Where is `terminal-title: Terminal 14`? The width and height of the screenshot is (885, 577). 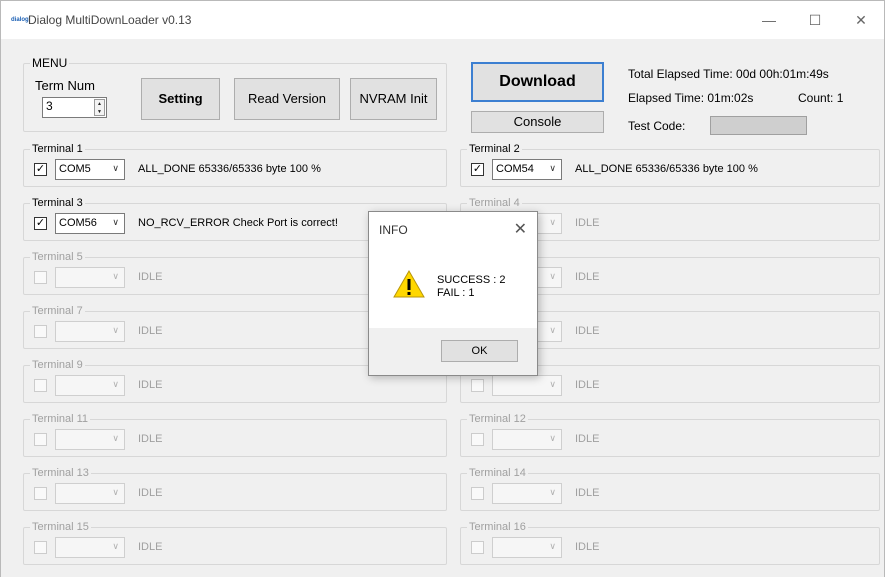 terminal-title: Terminal 14 is located at coordinates (497, 473).